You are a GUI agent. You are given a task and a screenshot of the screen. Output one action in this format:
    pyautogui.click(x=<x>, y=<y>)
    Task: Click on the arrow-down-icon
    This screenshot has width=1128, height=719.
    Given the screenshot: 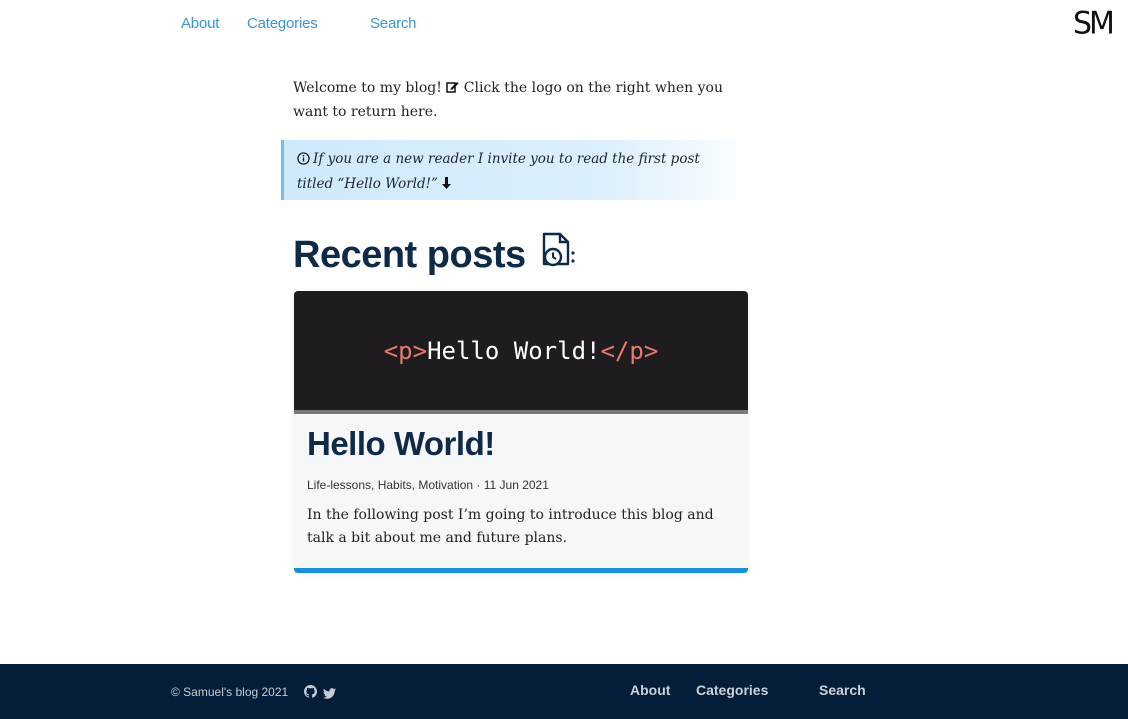 What is the action you would take?
    pyautogui.click(x=446, y=185)
    